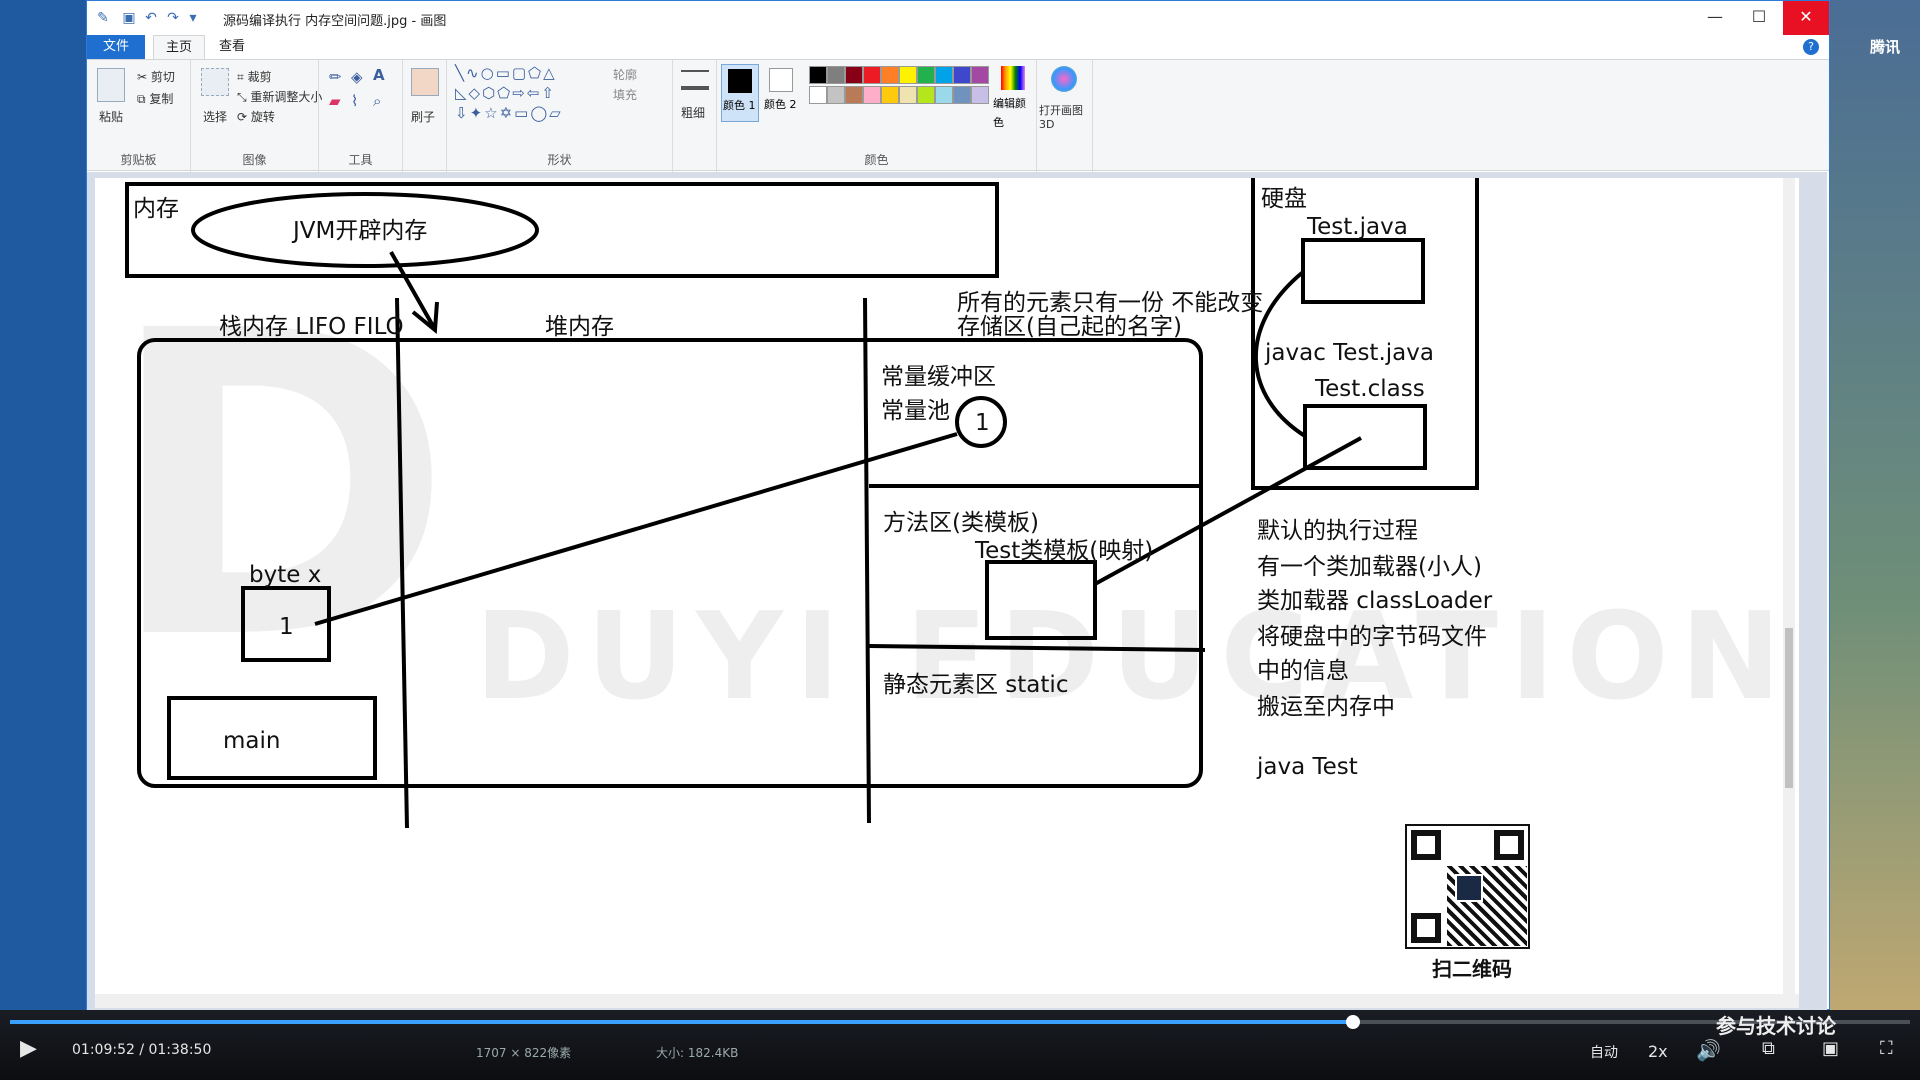 The width and height of the screenshot is (1920, 1080). Describe the element at coordinates (562, 230) in the screenshot. I see `memory-box` at that location.